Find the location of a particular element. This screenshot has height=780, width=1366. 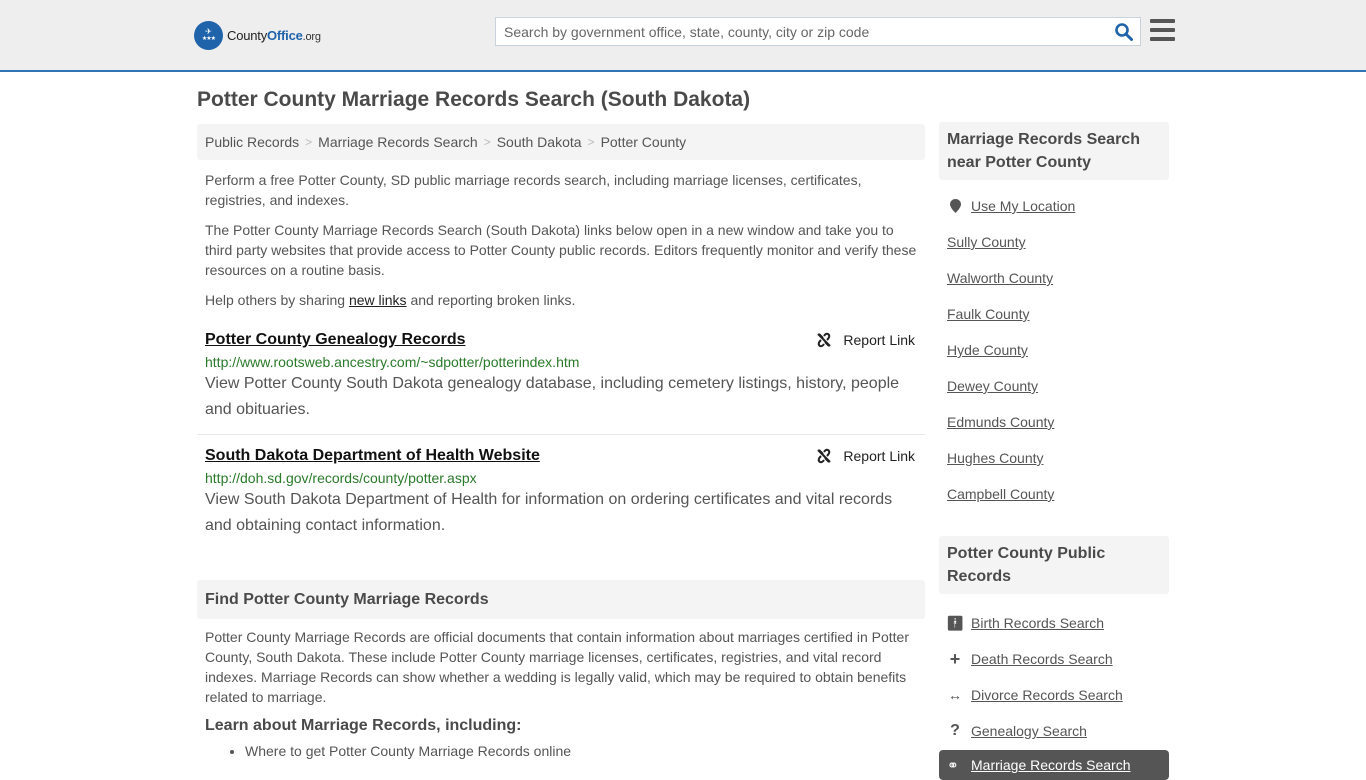

public-records-item: 🚹︎ Birth Records Search is located at coordinates (1054, 623).